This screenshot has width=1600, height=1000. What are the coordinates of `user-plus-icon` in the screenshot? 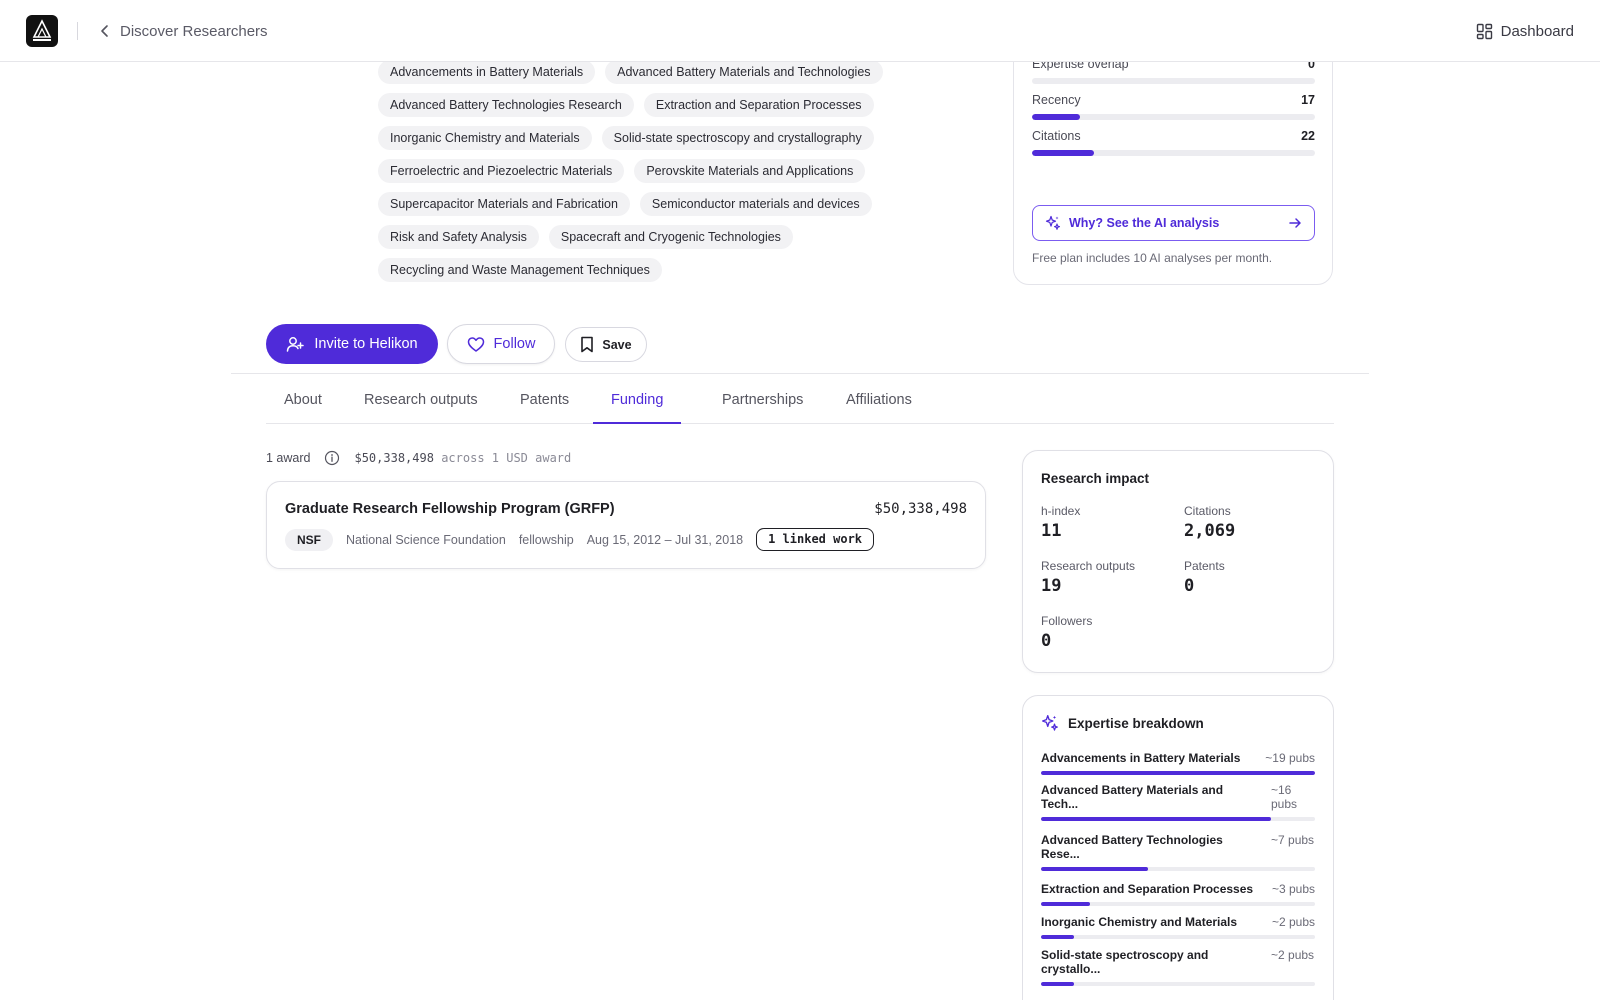 It's located at (296, 344).